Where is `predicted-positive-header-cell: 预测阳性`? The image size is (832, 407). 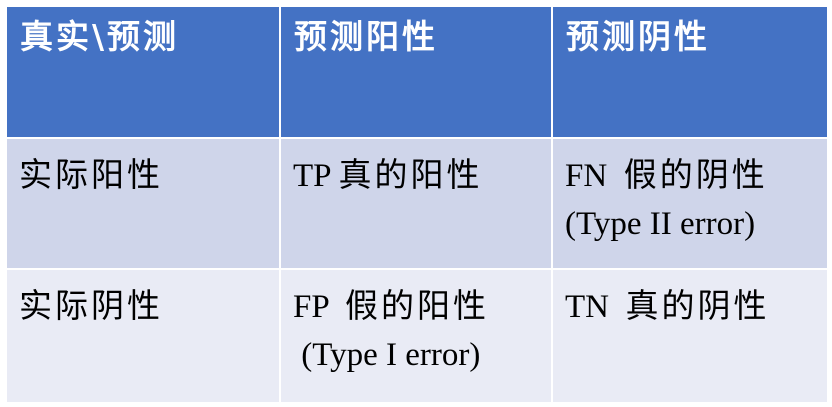 predicted-positive-header-cell: 预测阳性 is located at coordinates (416, 72).